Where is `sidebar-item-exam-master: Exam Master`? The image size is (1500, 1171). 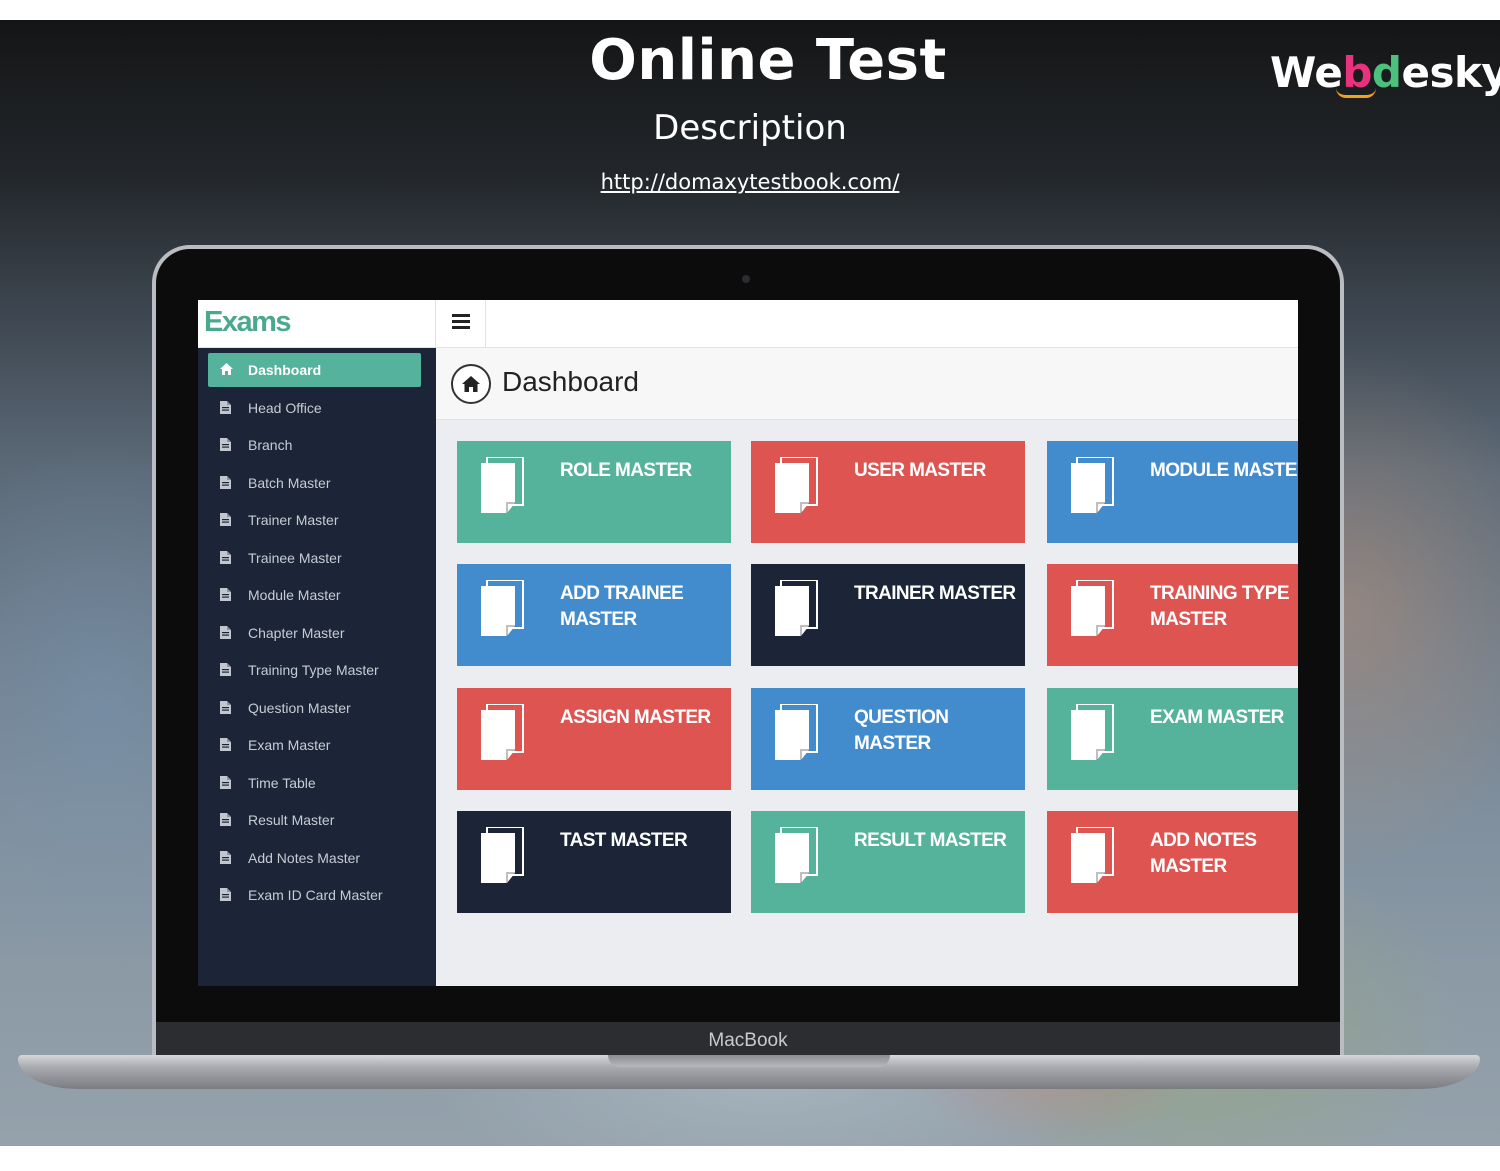 sidebar-item-exam-master: Exam Master is located at coordinates (314, 745).